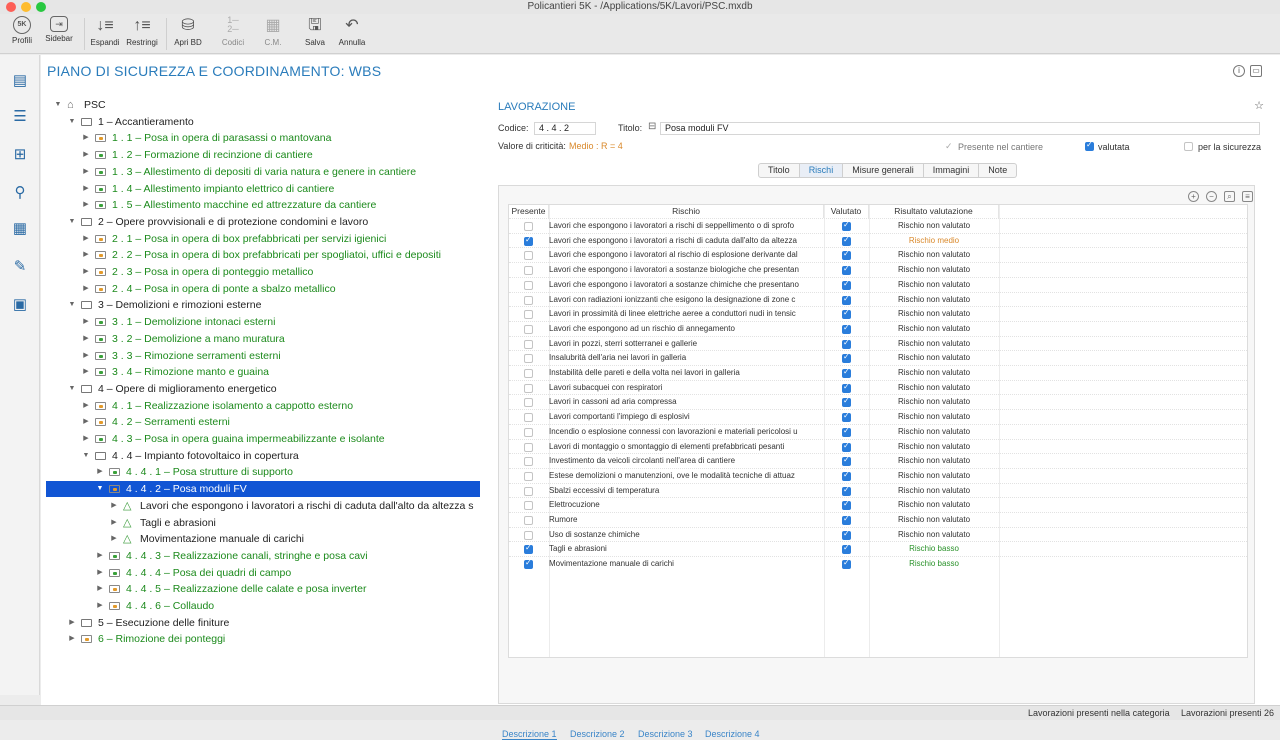  What do you see at coordinates (20, 155) in the screenshot?
I see `network-icon: ⊞` at bounding box center [20, 155].